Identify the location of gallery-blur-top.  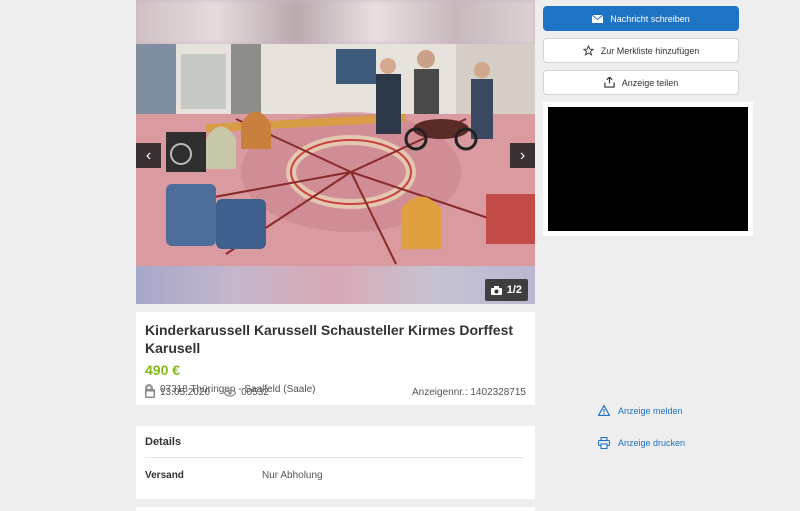
(335, 22).